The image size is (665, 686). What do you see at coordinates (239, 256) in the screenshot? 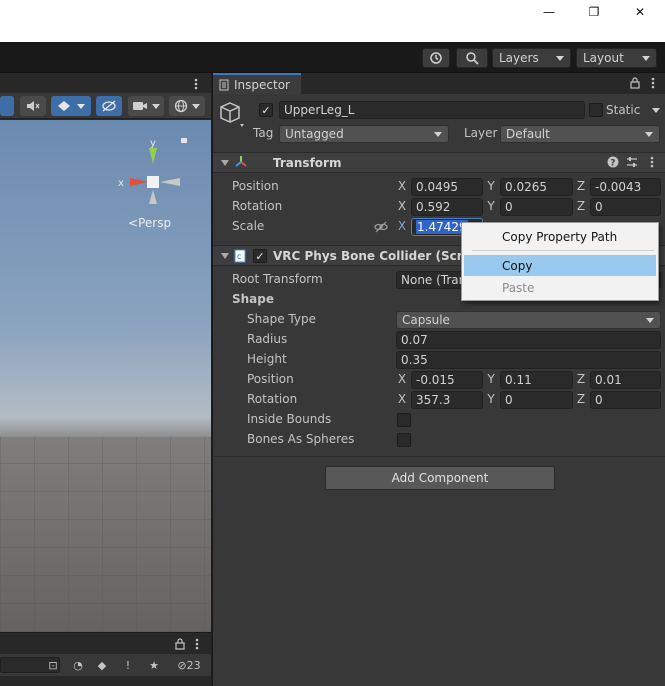
I see `svg-text: c` at bounding box center [239, 256].